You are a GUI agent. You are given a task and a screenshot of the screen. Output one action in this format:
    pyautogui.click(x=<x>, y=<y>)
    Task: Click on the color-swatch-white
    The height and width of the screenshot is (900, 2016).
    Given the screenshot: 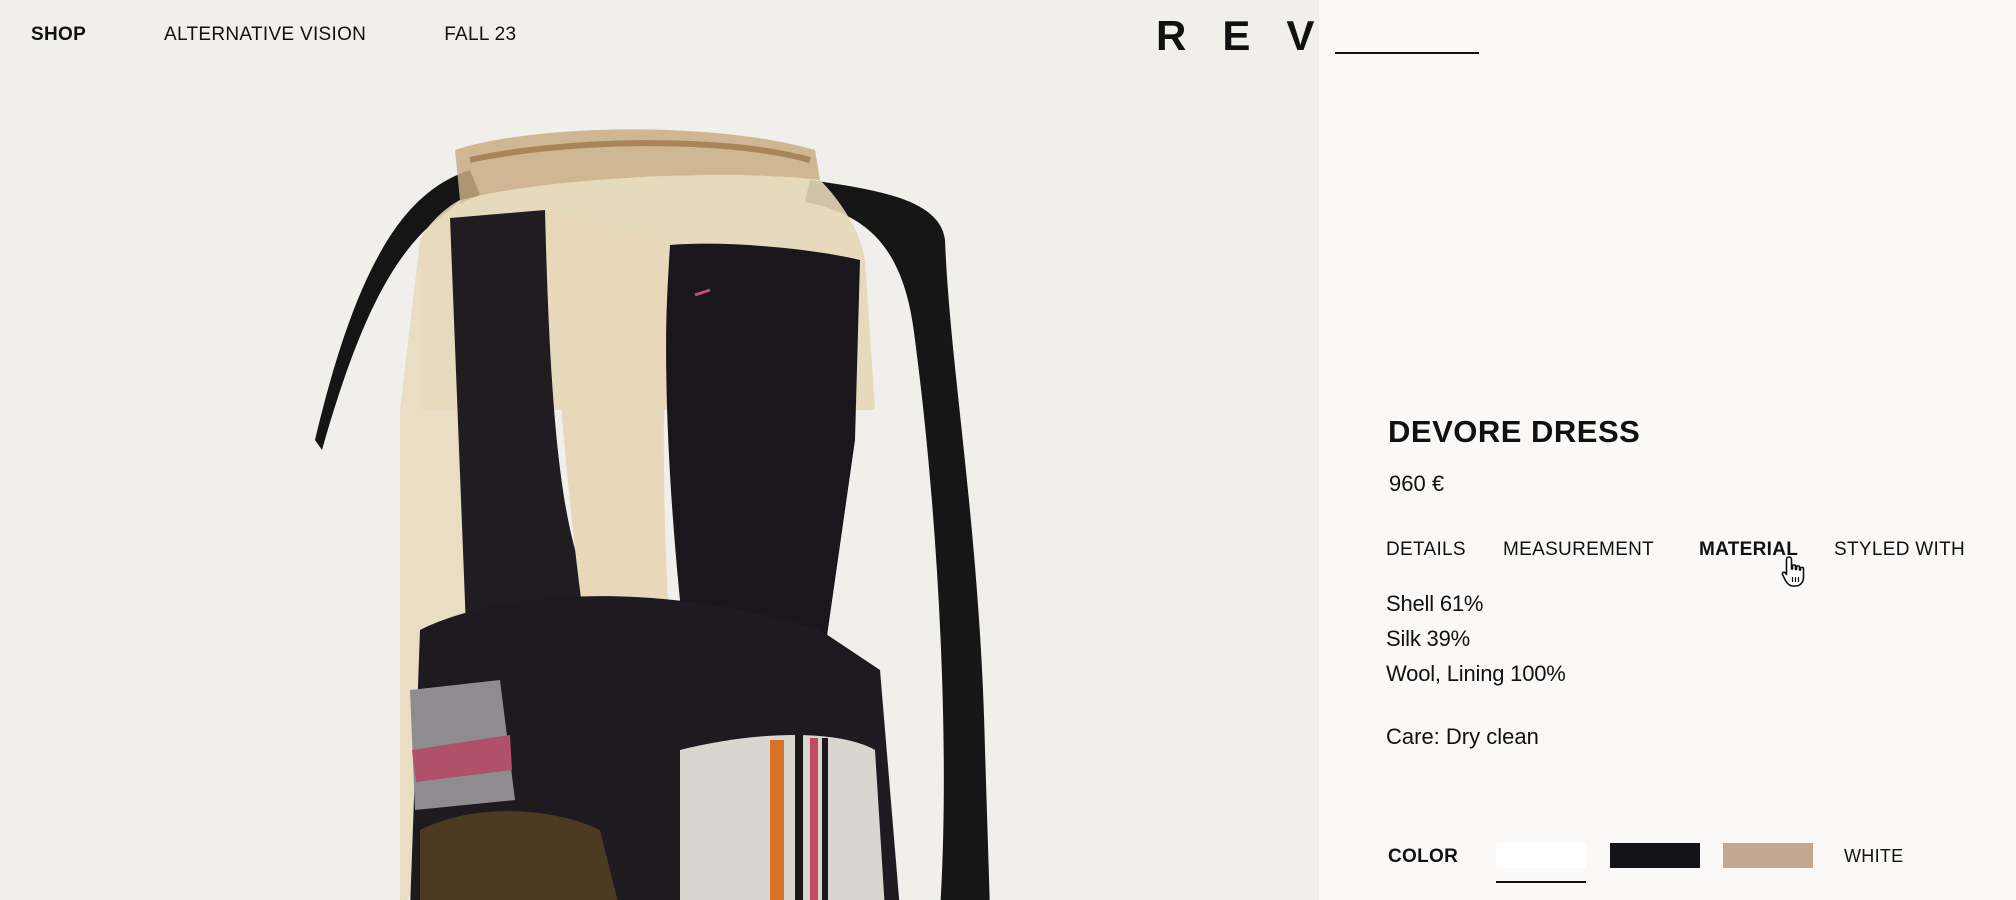 What is the action you would take?
    pyautogui.click(x=1541, y=863)
    